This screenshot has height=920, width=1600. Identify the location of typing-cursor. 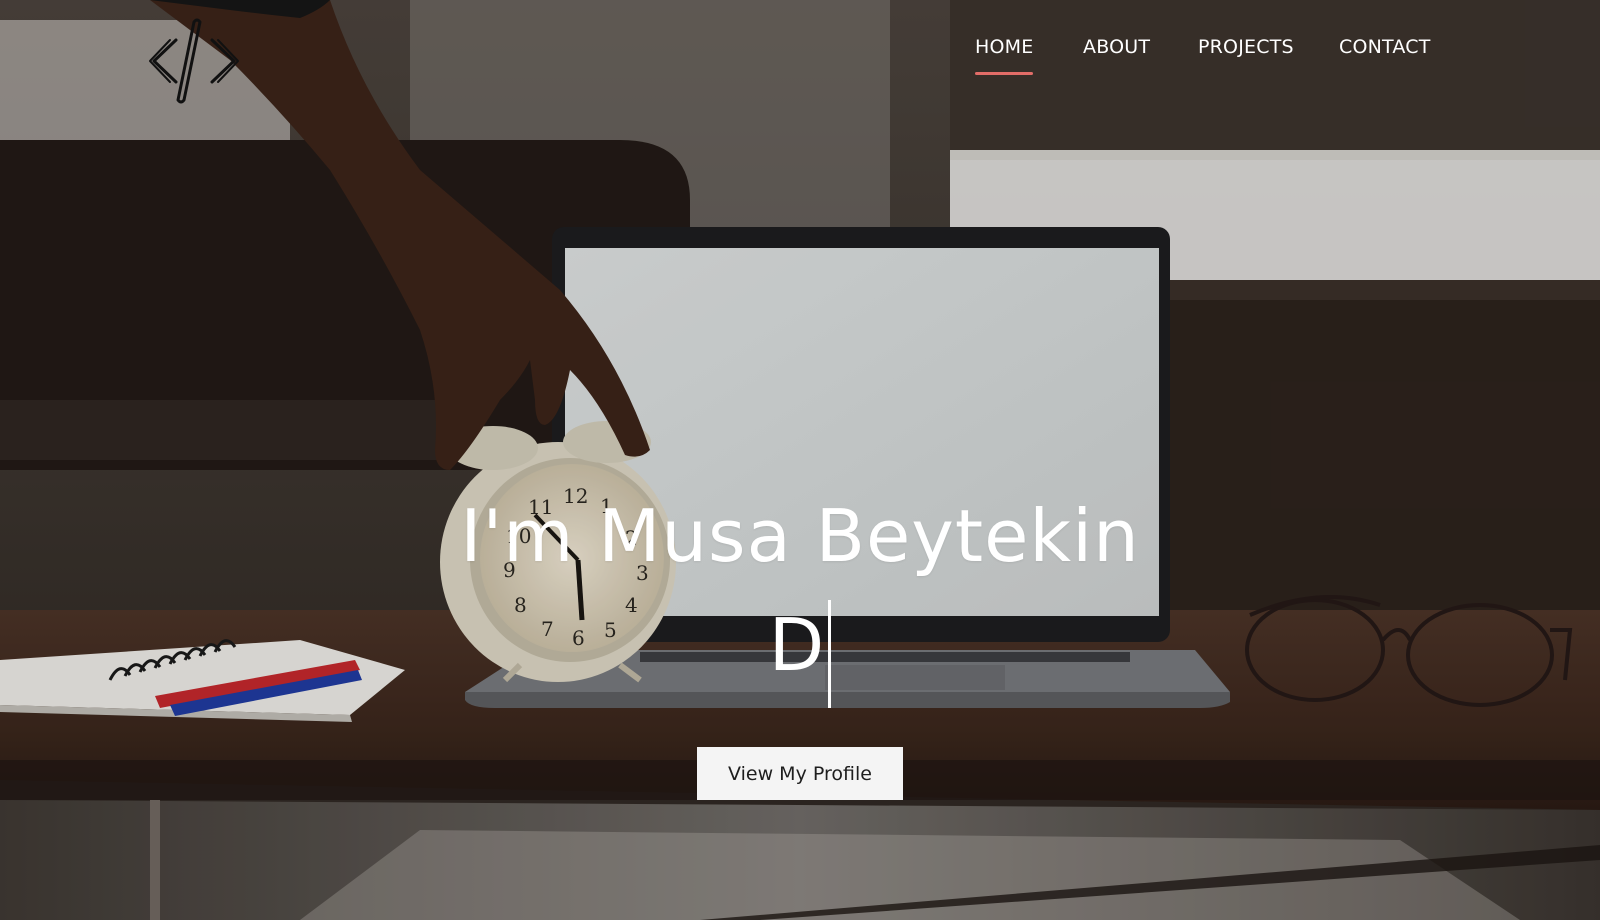
(830, 654).